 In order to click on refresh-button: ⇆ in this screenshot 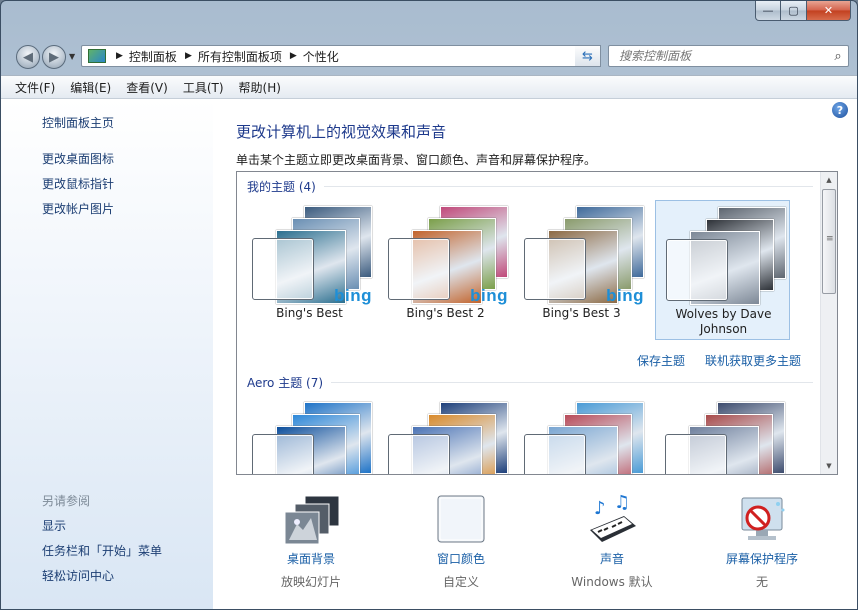, I will do `click(588, 56)`.